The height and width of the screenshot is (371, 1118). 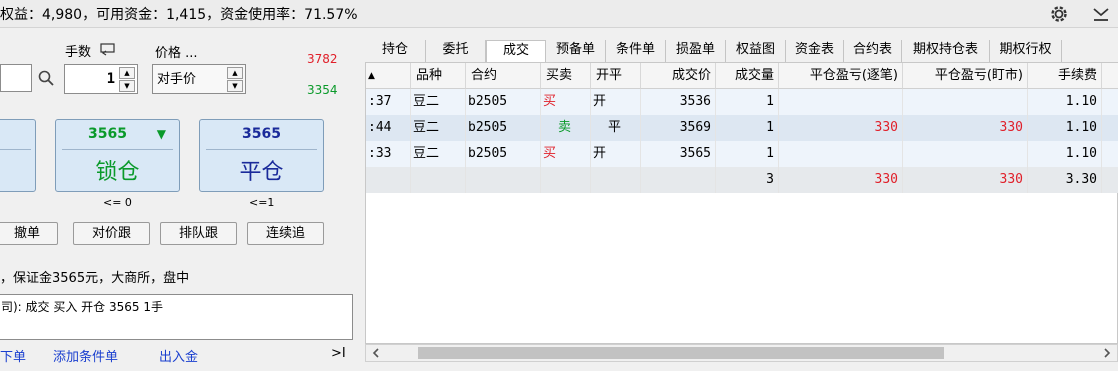 What do you see at coordinates (178, 355) in the screenshot?
I see `transfer-link: 出入金` at bounding box center [178, 355].